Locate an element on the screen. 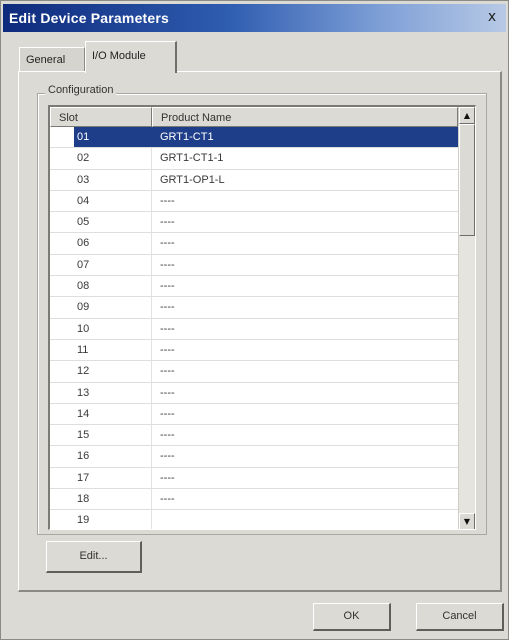 The width and height of the screenshot is (509, 640). tab-general: General is located at coordinates (52, 59).